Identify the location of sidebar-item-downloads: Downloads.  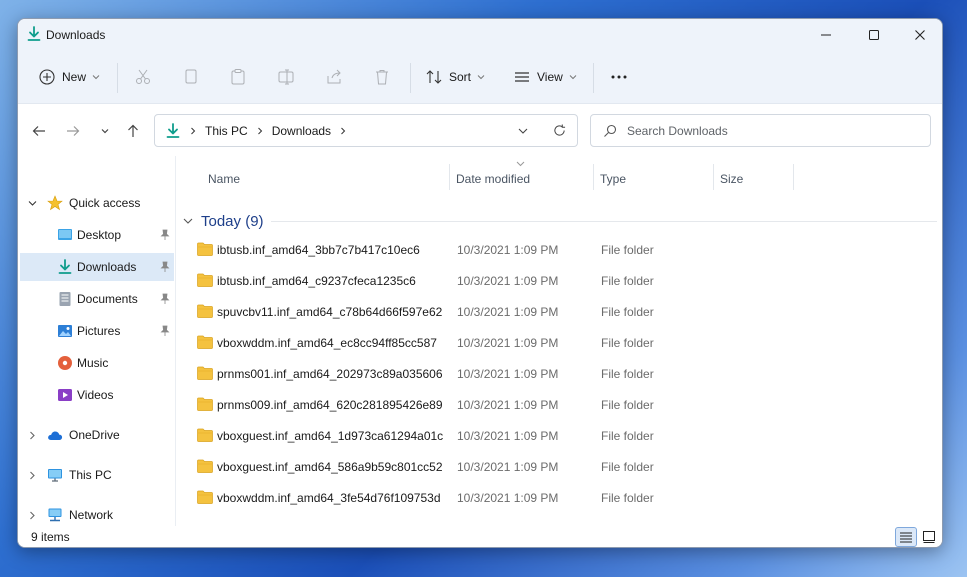
(97, 267).